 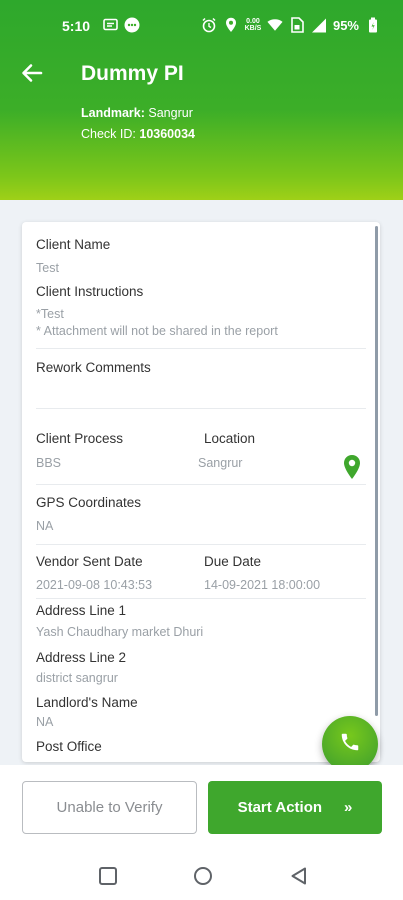 What do you see at coordinates (233, 561) in the screenshot?
I see `due-date-label: Due Date` at bounding box center [233, 561].